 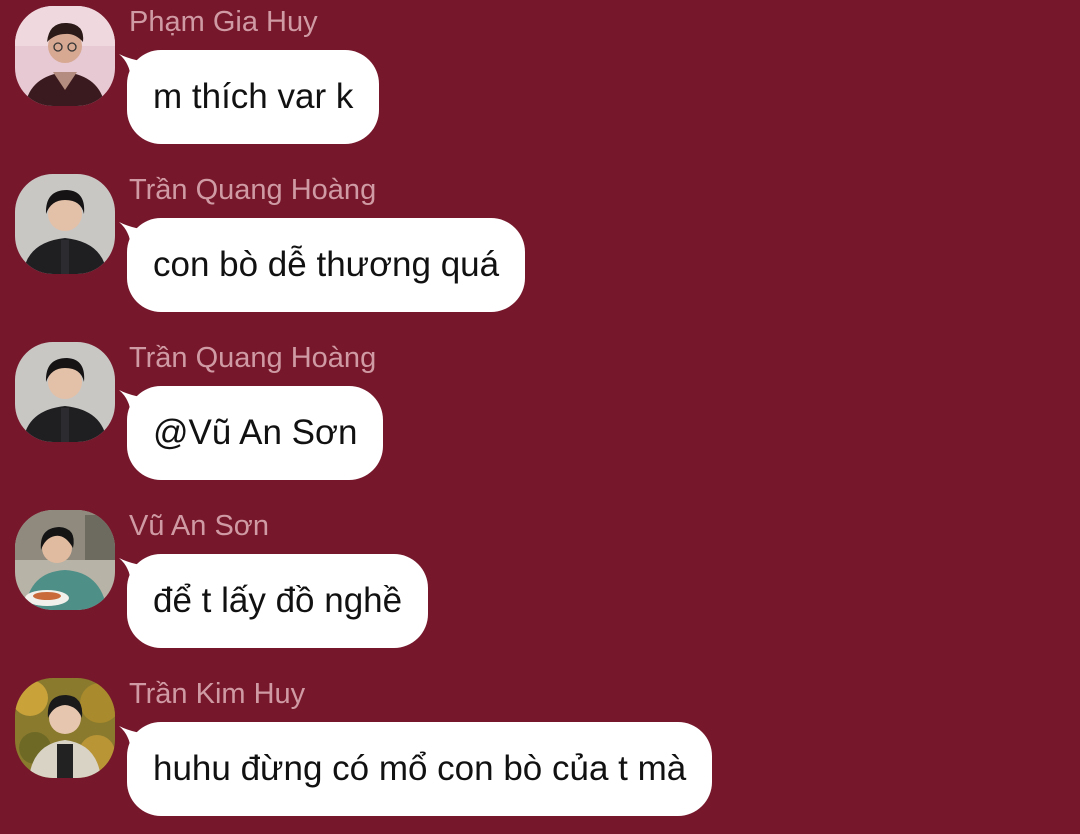 What do you see at coordinates (199, 526) in the screenshot?
I see `sender-name: Vũ An Sơn` at bounding box center [199, 526].